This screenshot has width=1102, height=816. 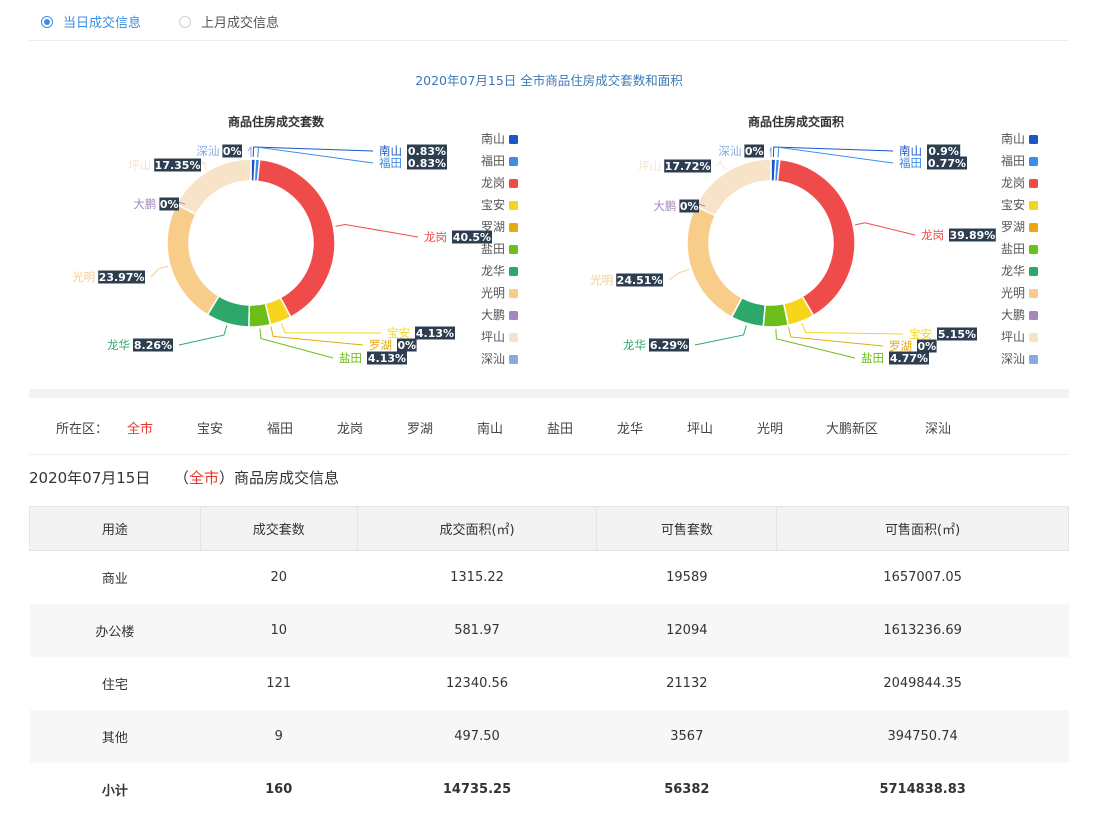 I want to click on pct-label-0-7: 23.97%, so click(x=122, y=277).